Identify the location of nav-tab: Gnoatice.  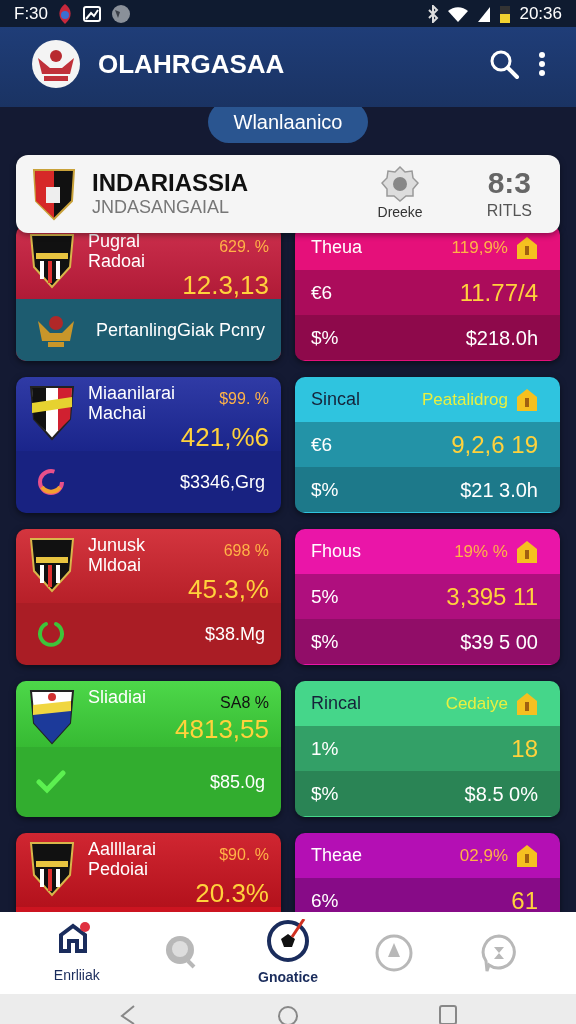
(288, 953).